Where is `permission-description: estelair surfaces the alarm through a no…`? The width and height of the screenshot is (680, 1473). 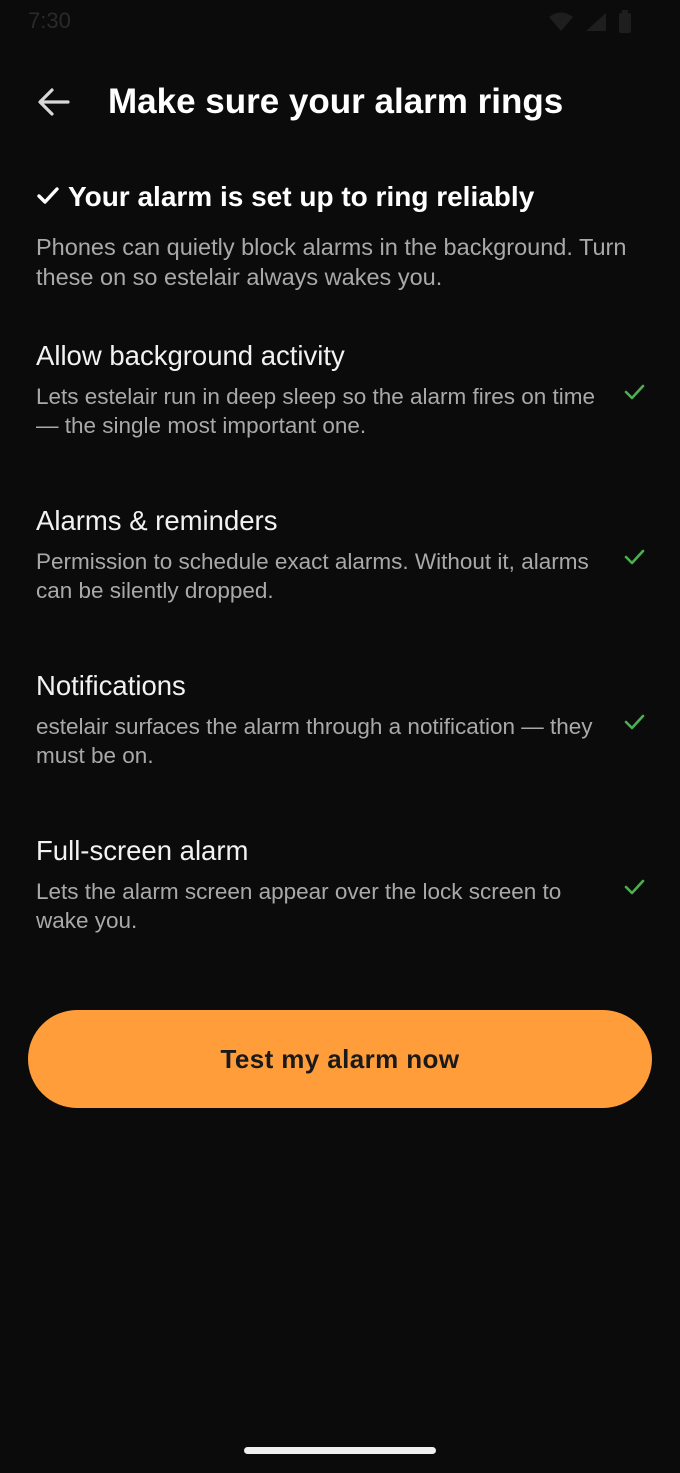
permission-description: estelair surfaces the alarm through a no… is located at coordinates (314, 741).